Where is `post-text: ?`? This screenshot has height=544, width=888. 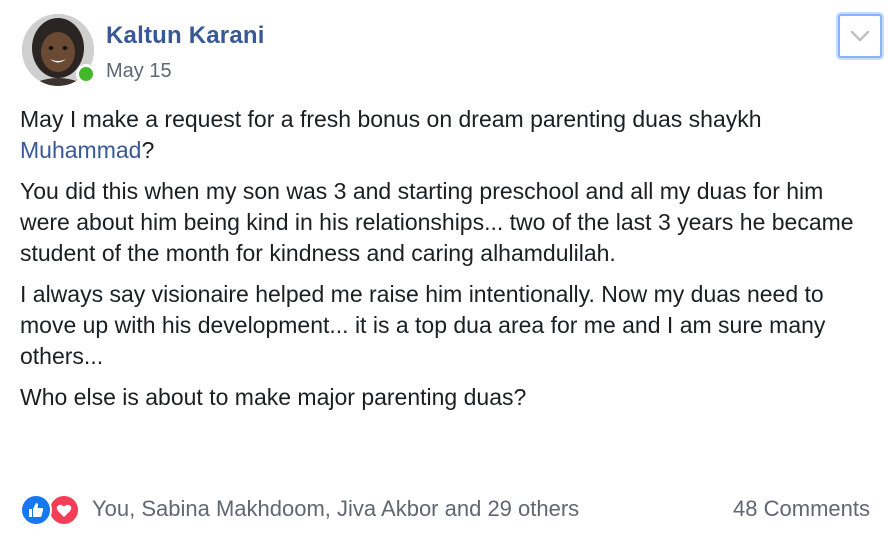 post-text: ? is located at coordinates (148, 150).